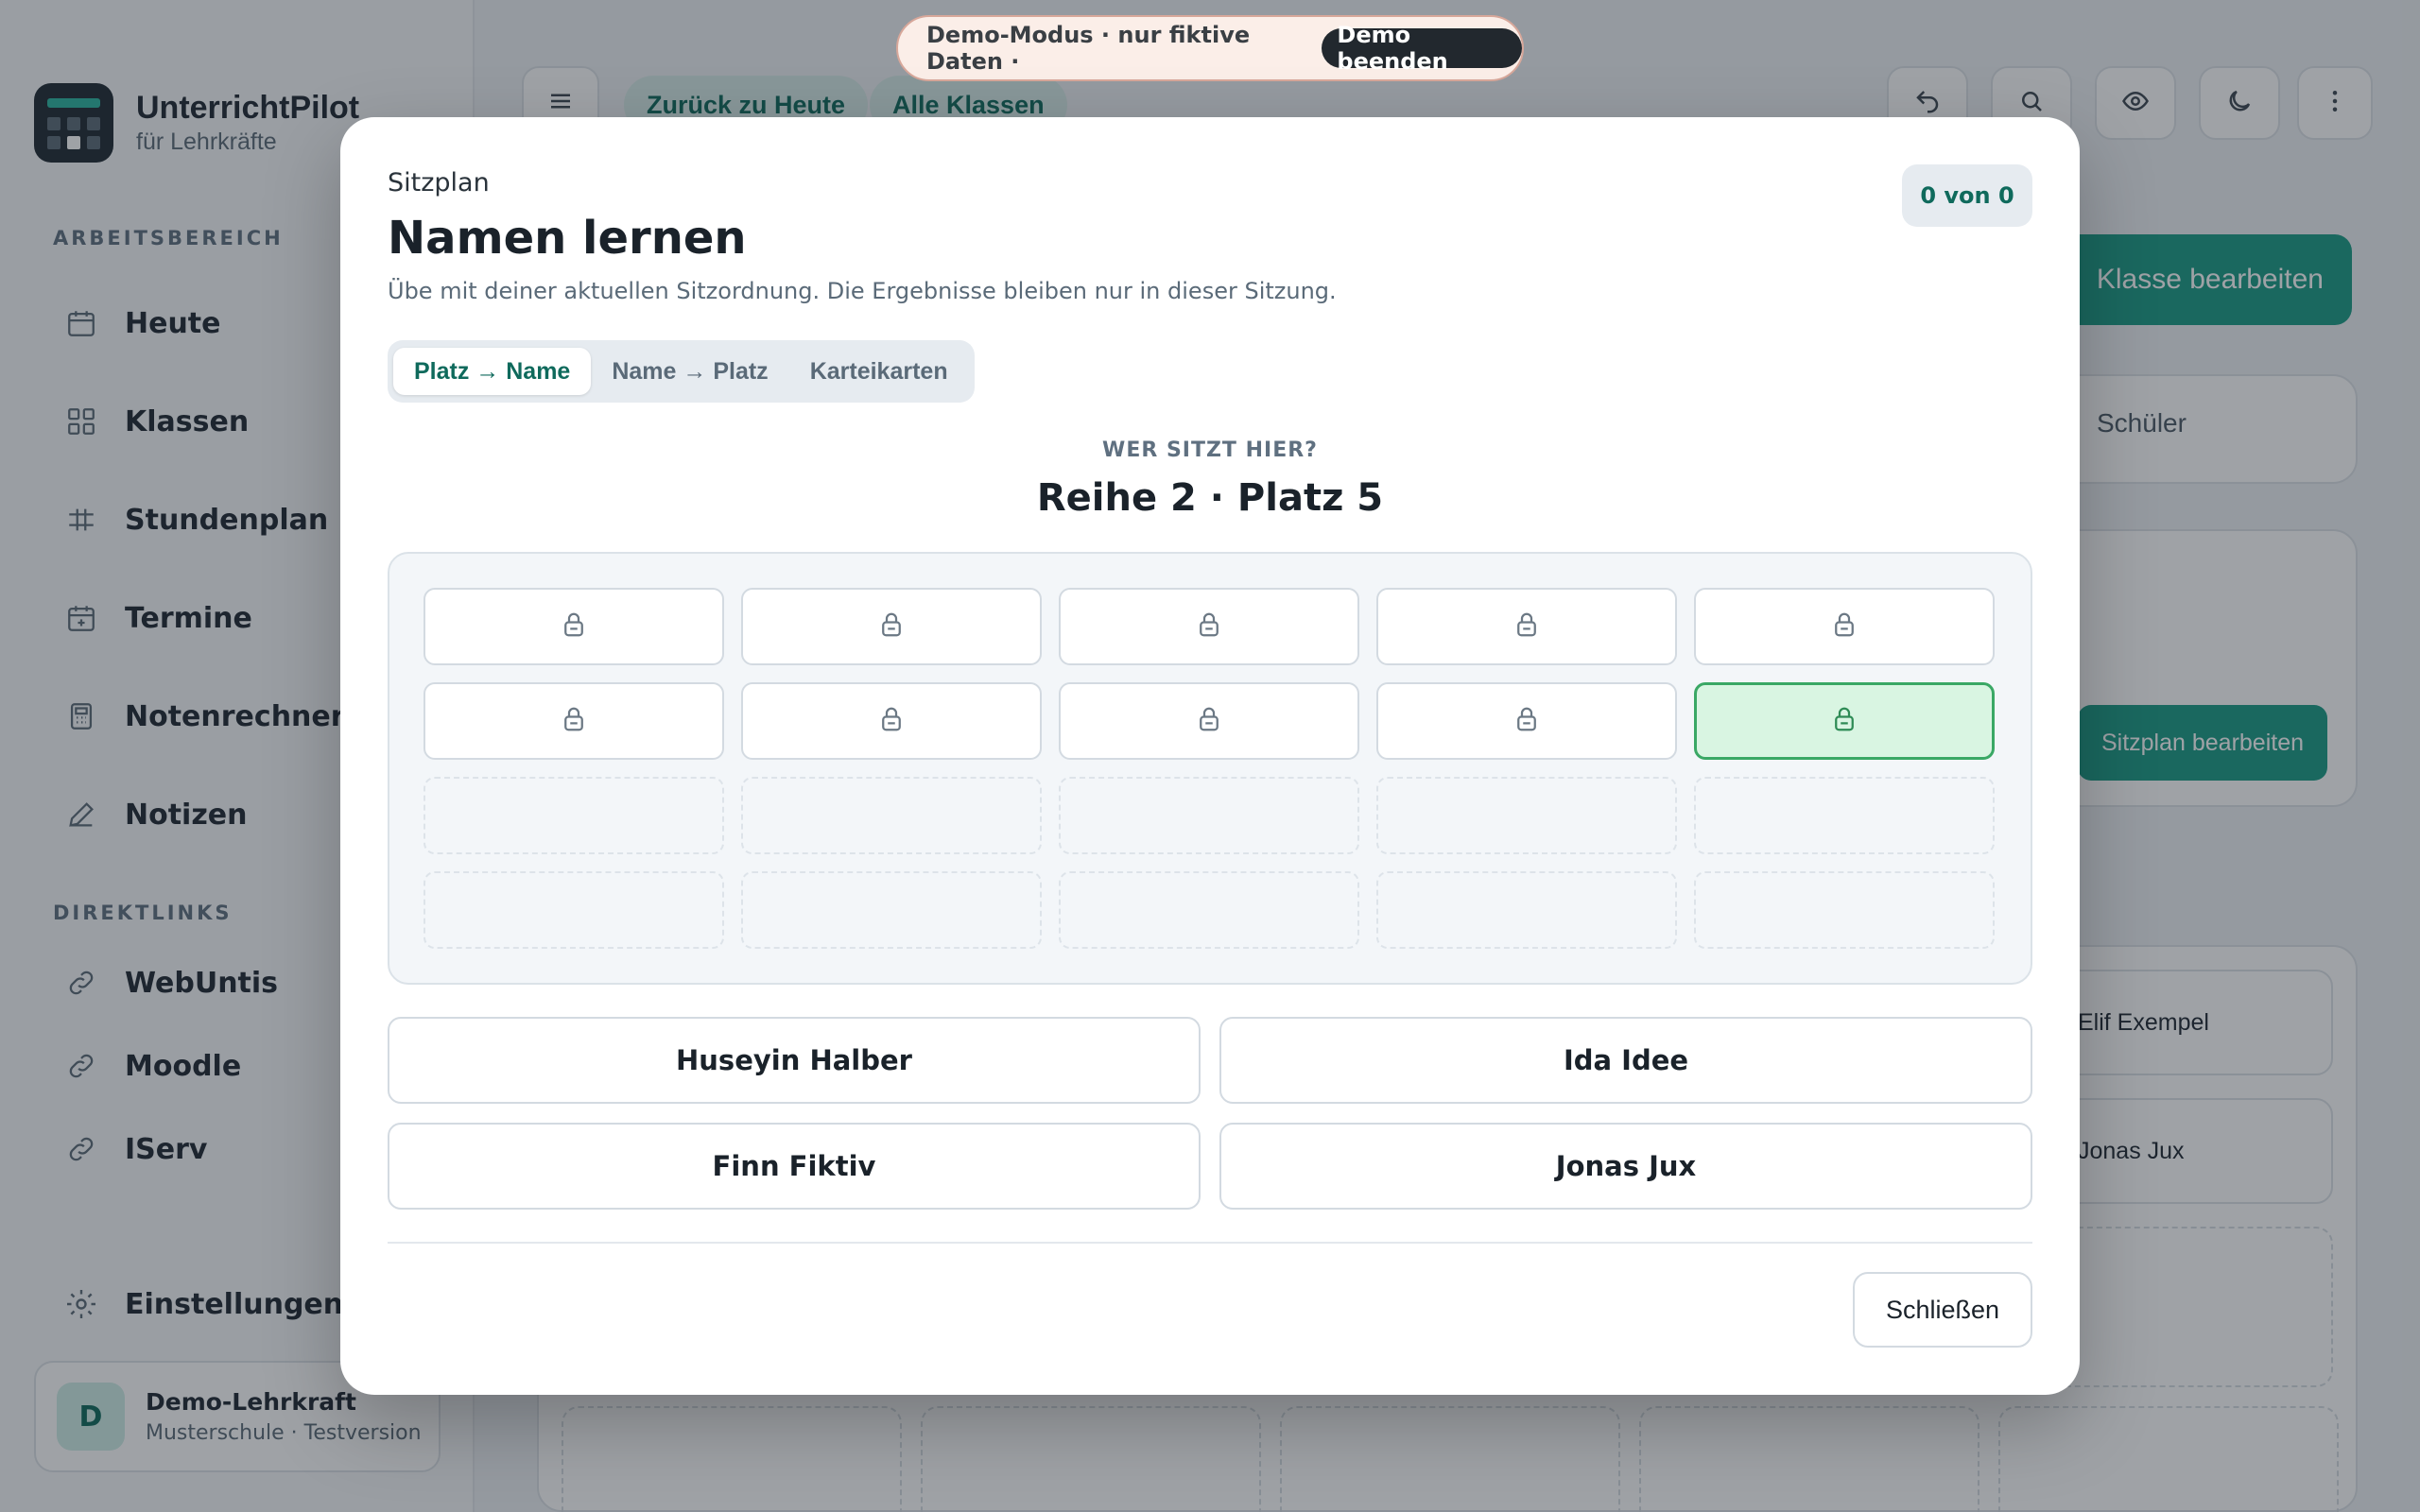 The width and height of the screenshot is (2420, 1512). What do you see at coordinates (794, 1060) in the screenshot?
I see `answer-option: Huseyin Halber` at bounding box center [794, 1060].